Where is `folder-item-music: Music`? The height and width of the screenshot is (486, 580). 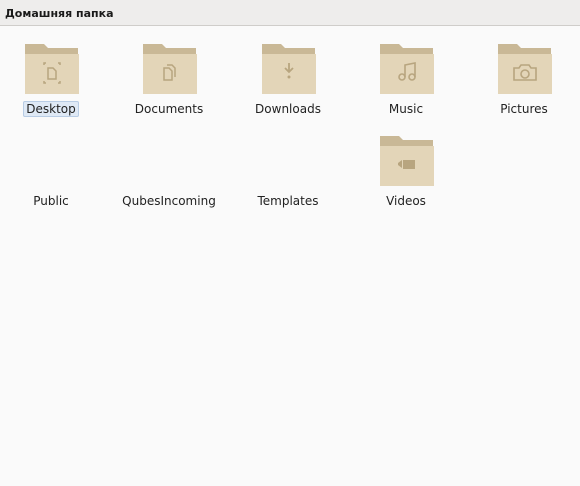 folder-item-music: Music is located at coordinates (406, 72).